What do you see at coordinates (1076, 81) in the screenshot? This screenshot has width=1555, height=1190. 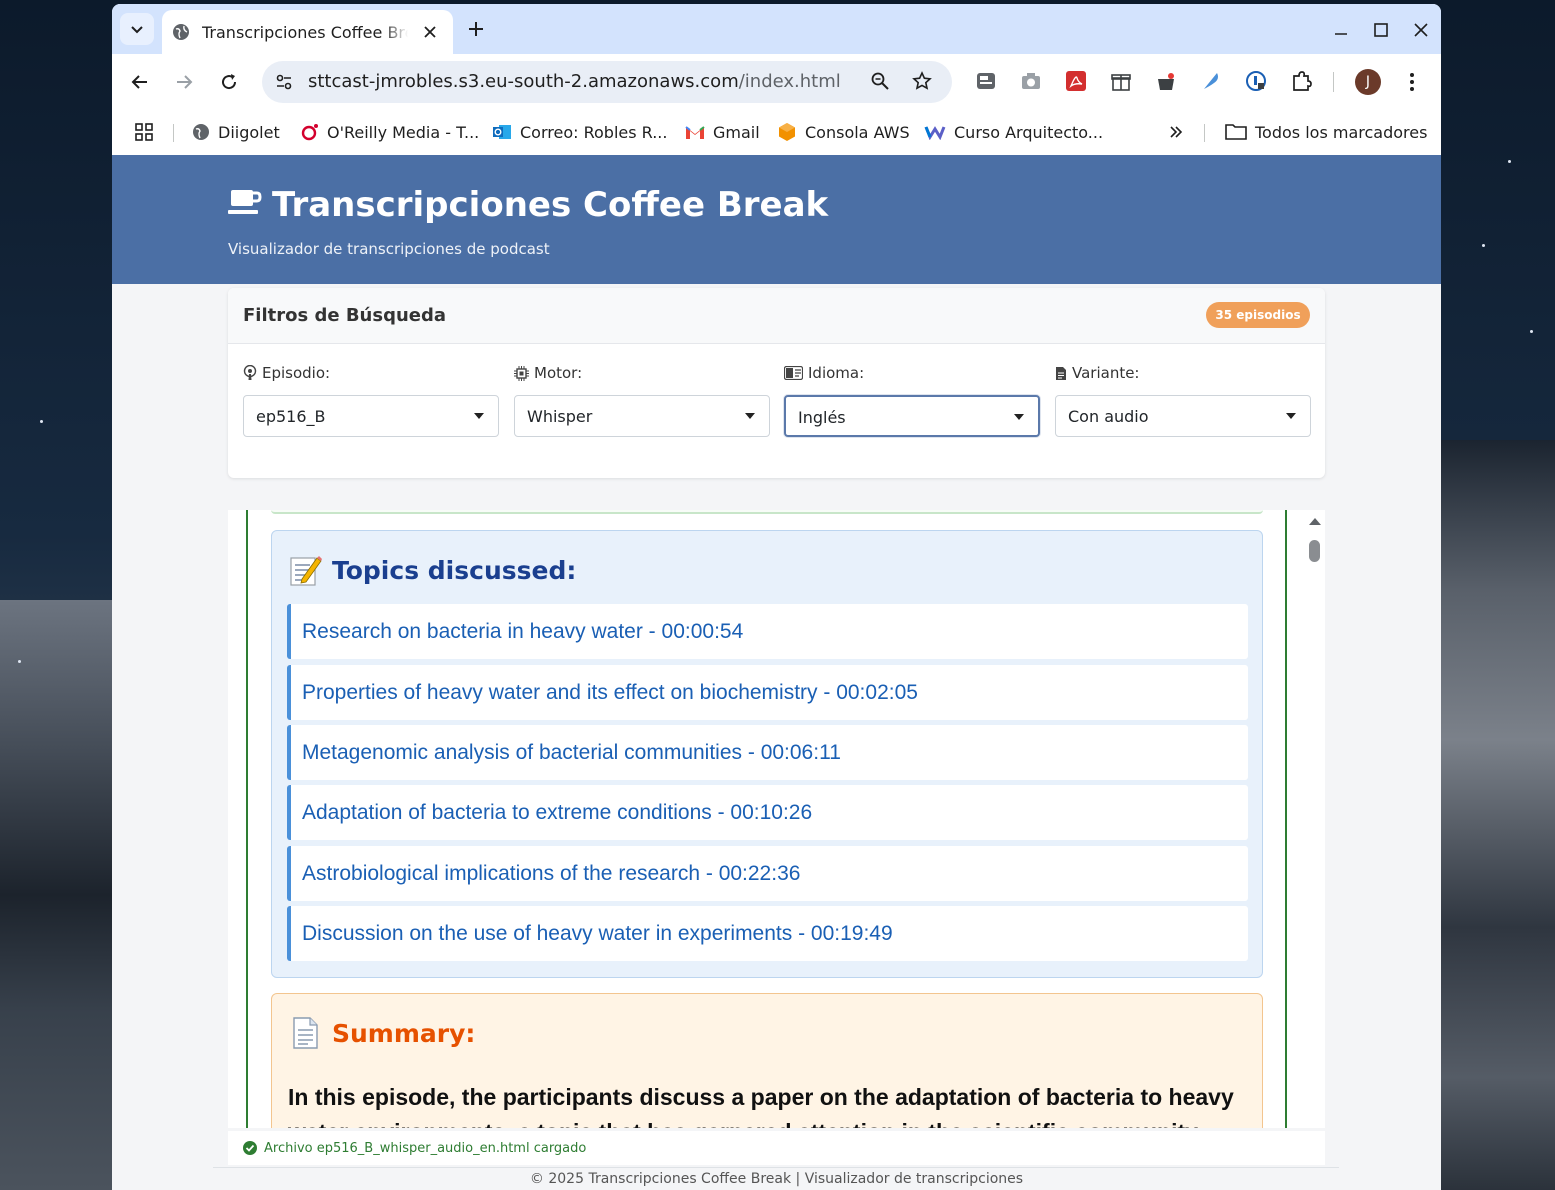 I see `pdf-icon` at bounding box center [1076, 81].